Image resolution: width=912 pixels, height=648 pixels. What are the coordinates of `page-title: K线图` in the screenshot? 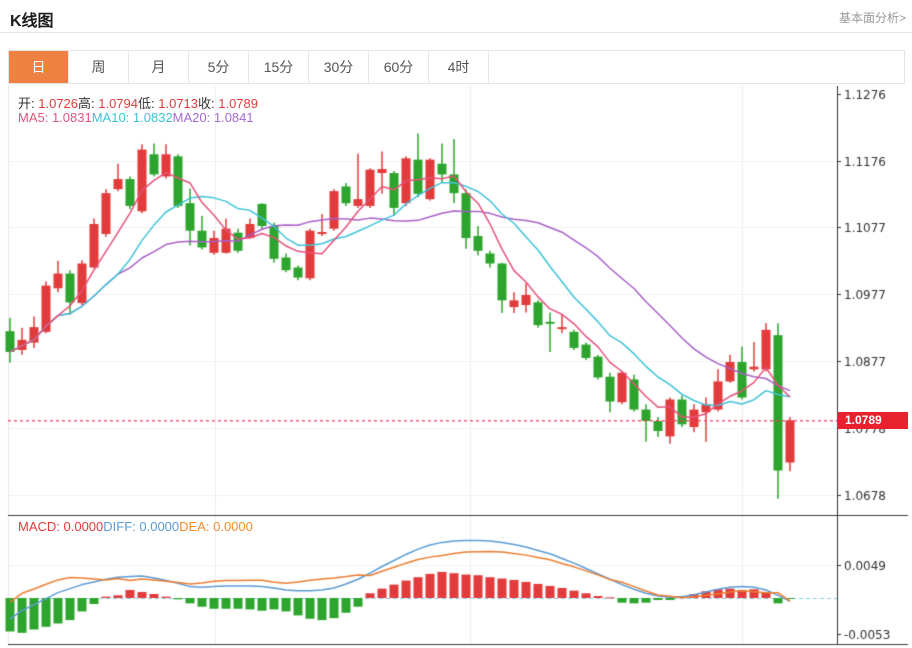 It's located at (32, 21).